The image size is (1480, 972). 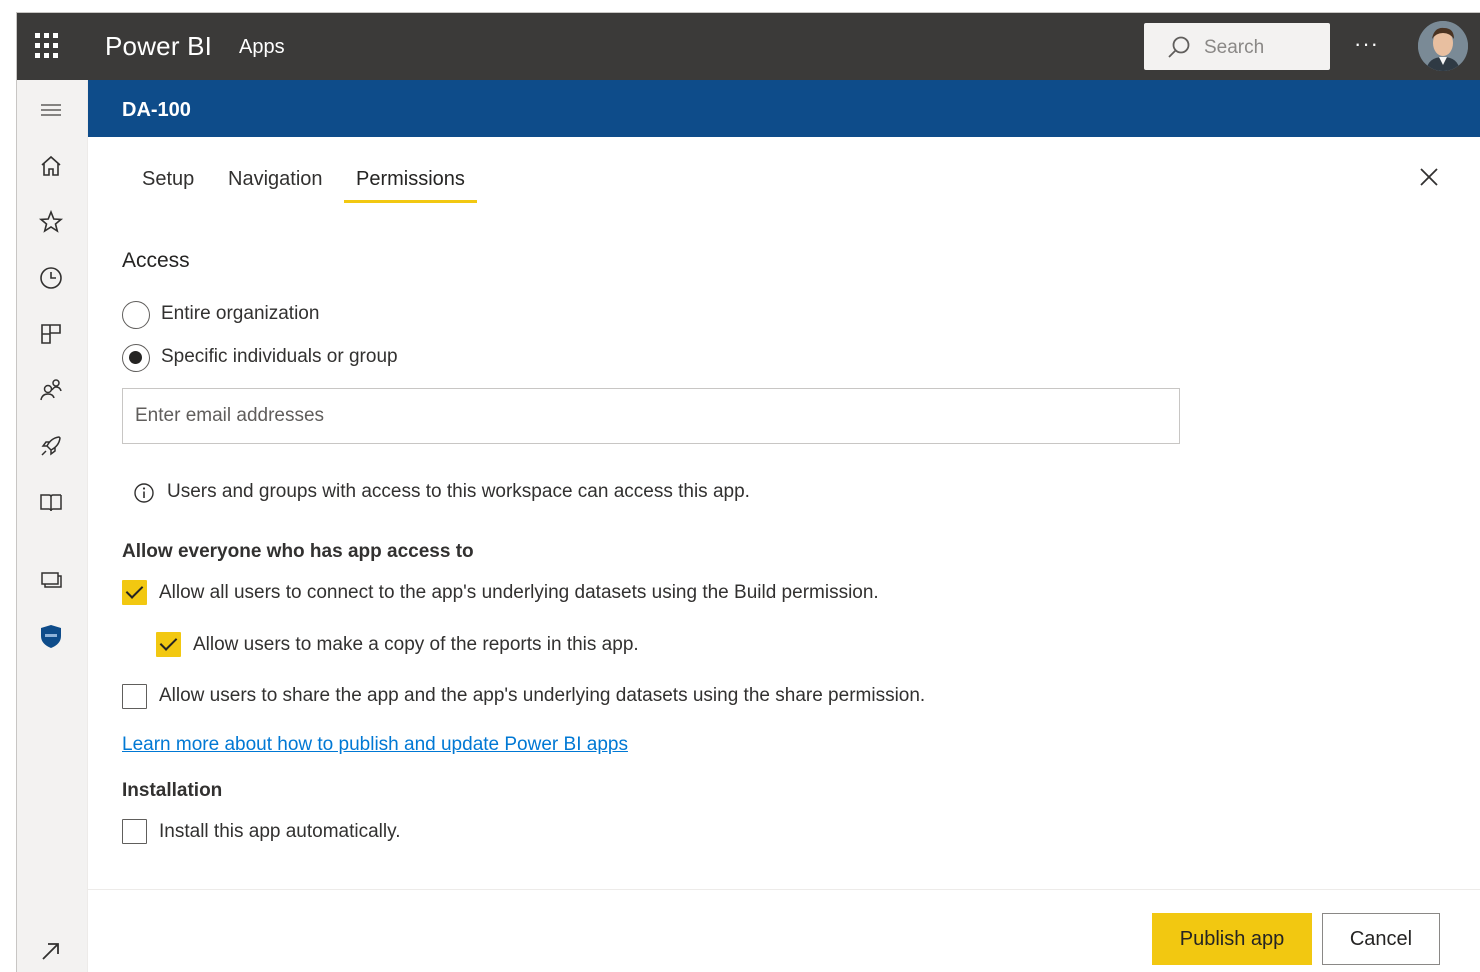 I want to click on workspaces-icon, so click(x=51, y=580).